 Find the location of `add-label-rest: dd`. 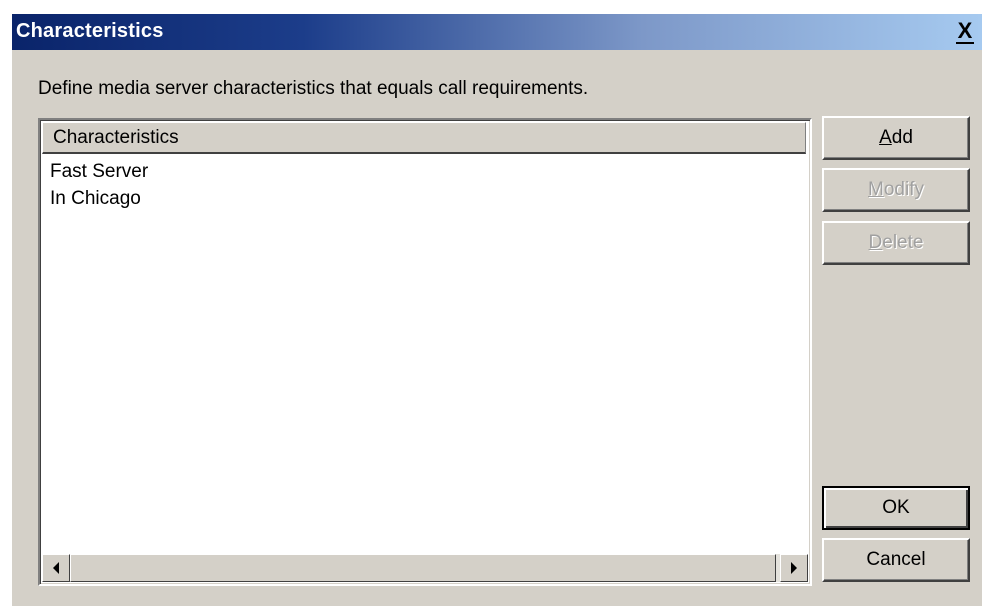

add-label-rest: dd is located at coordinates (902, 137).